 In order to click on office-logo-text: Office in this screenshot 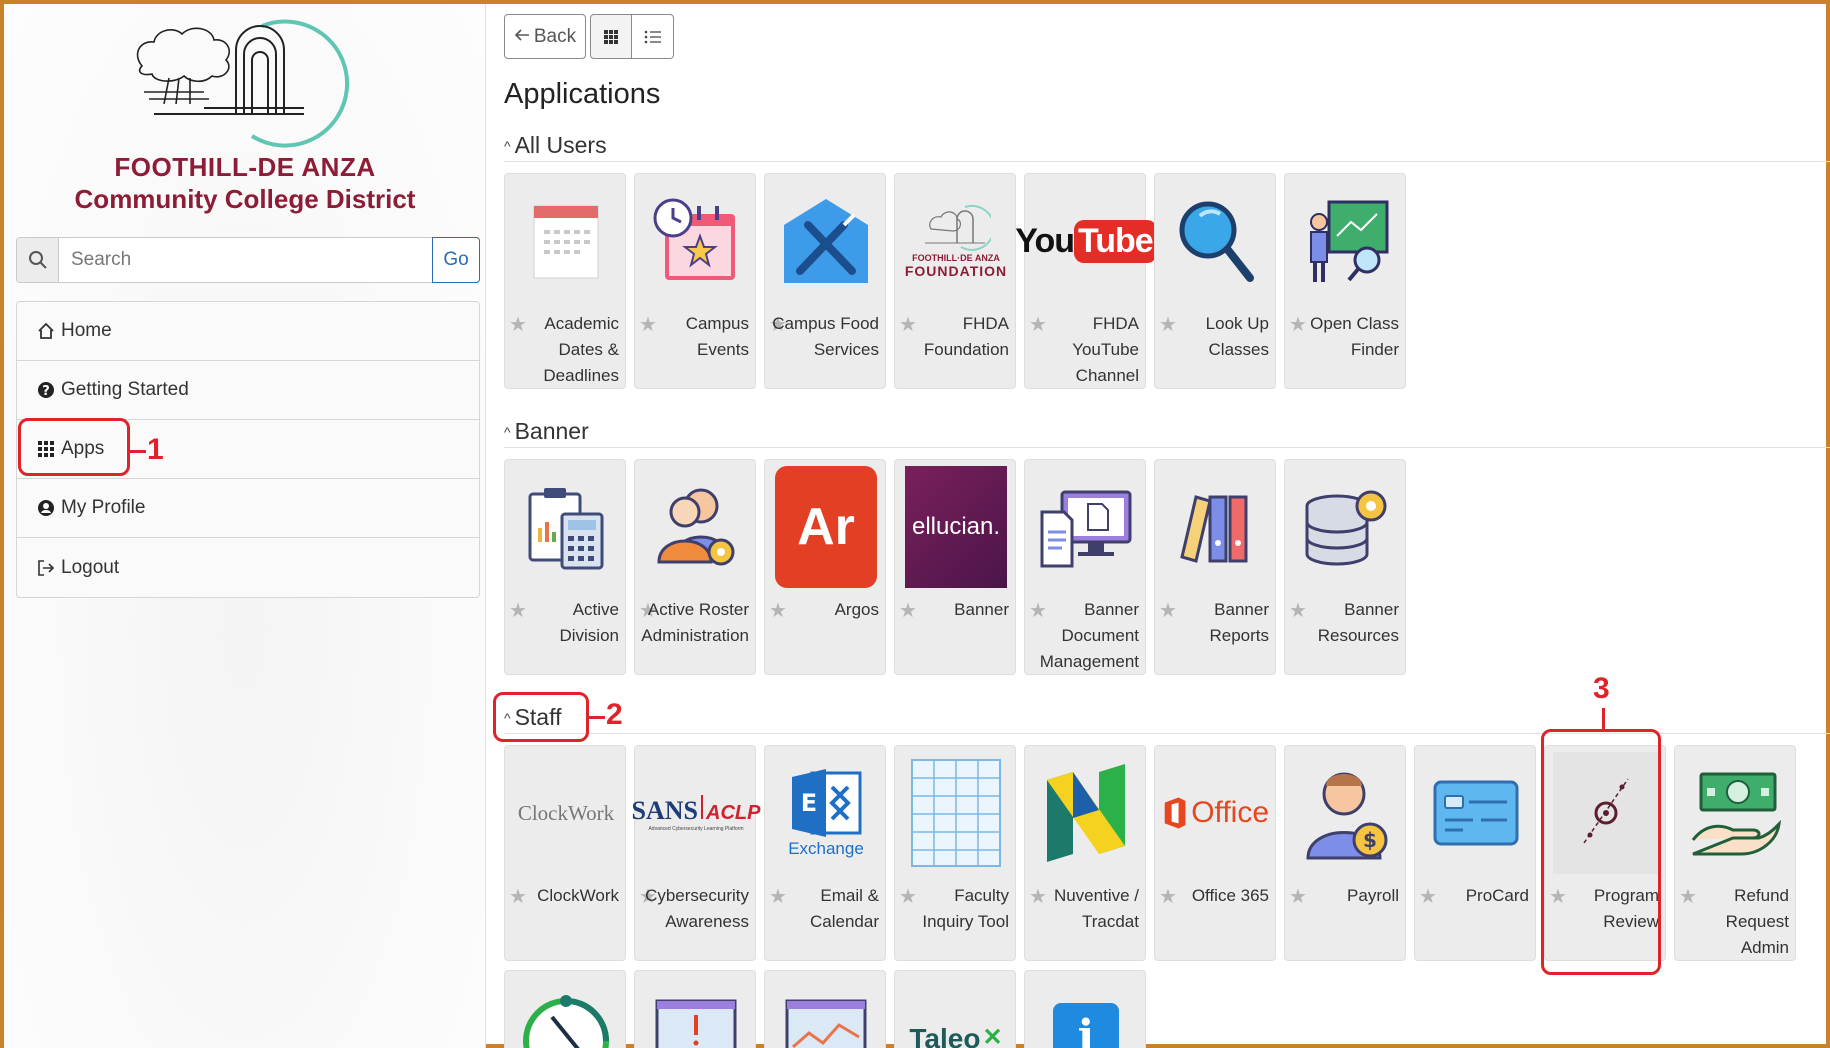, I will do `click(1230, 812)`.